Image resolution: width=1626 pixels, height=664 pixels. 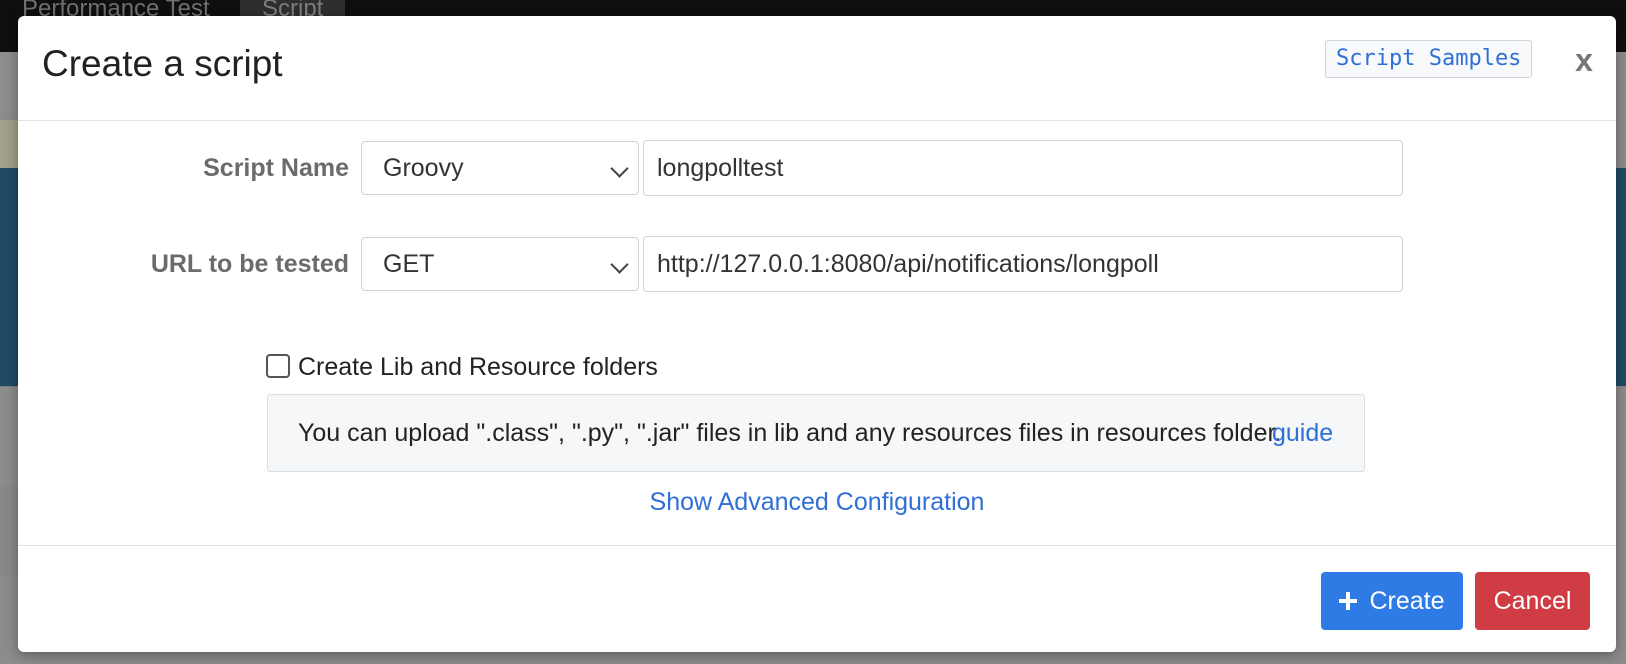 I want to click on cancel-button: Cancel, so click(x=1532, y=601).